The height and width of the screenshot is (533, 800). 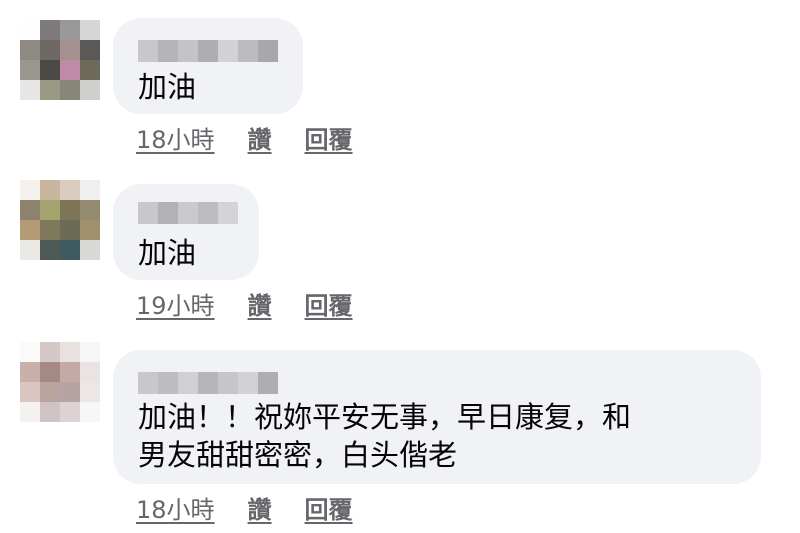 What do you see at coordinates (244, 303) in the screenshot?
I see `comment-actions: 19小時 讚 回覆` at bounding box center [244, 303].